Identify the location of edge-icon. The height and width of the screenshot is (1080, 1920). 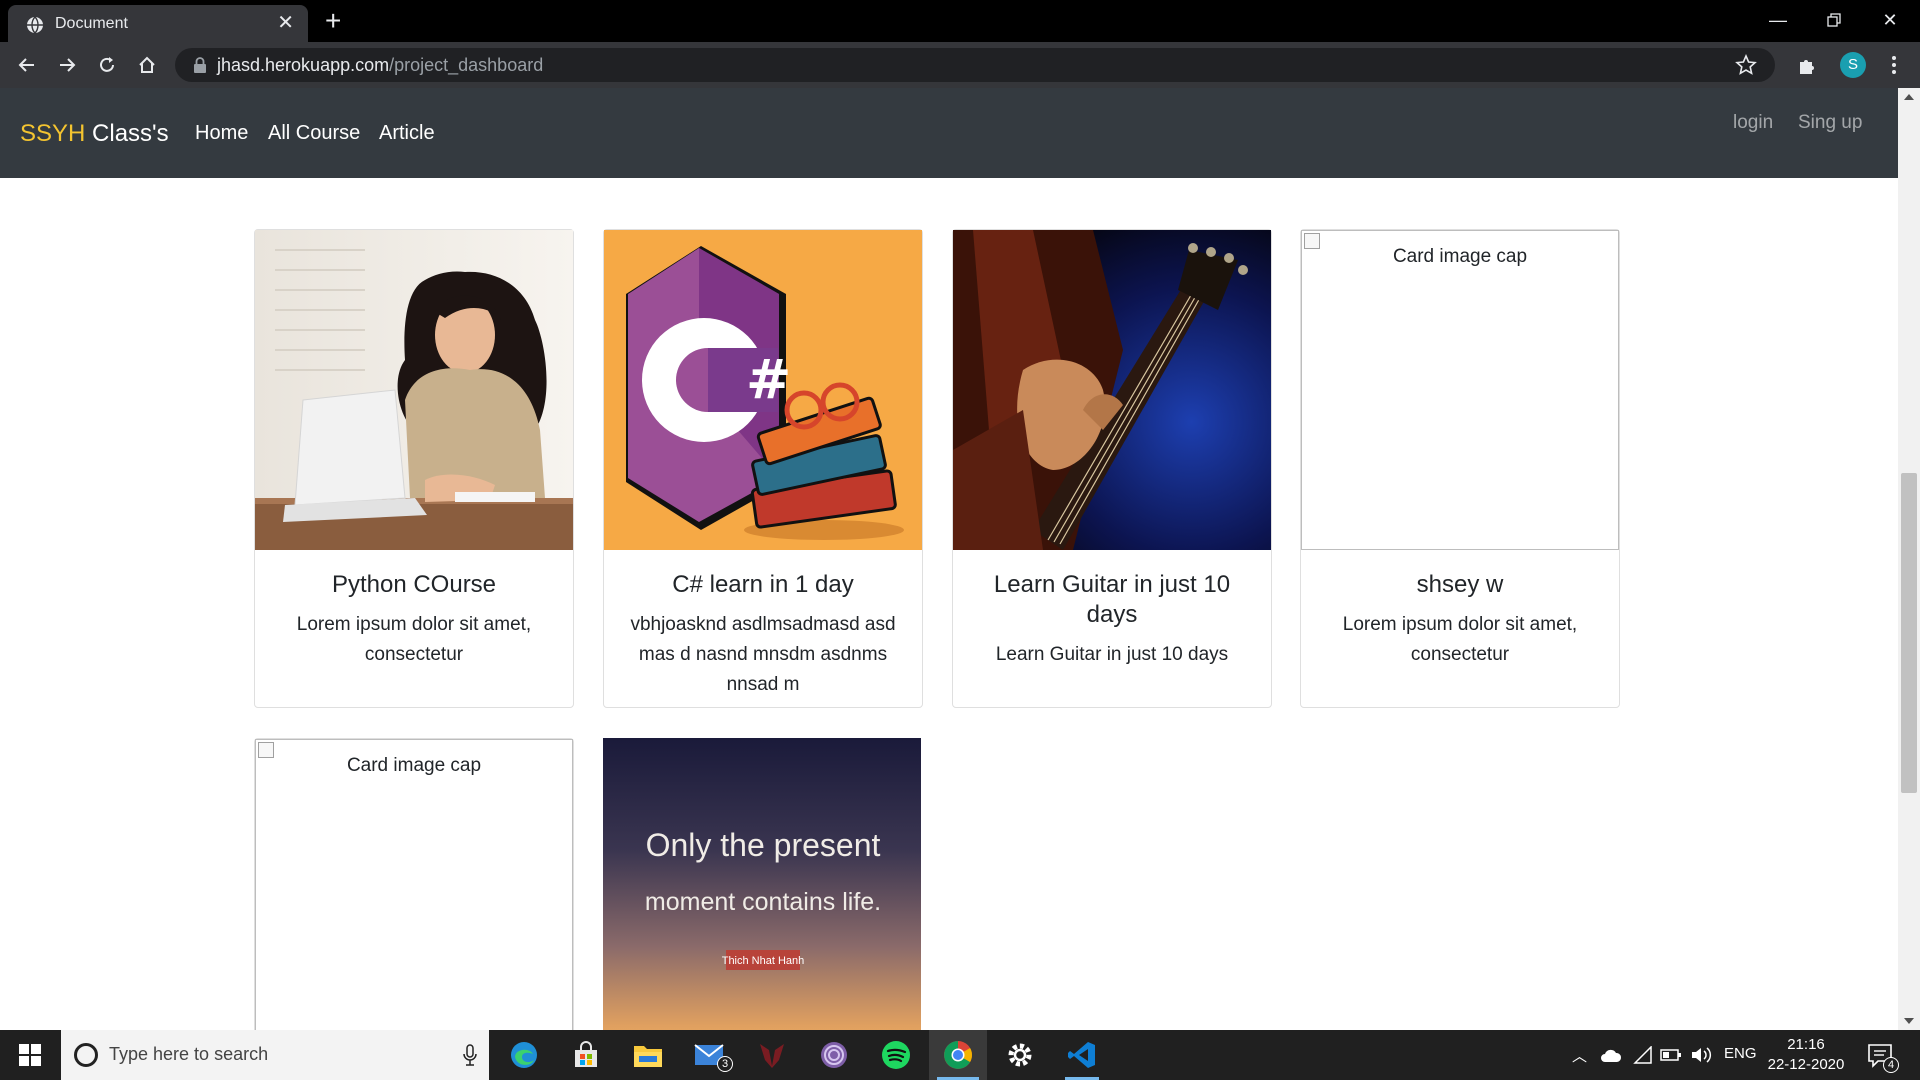
(524, 1055).